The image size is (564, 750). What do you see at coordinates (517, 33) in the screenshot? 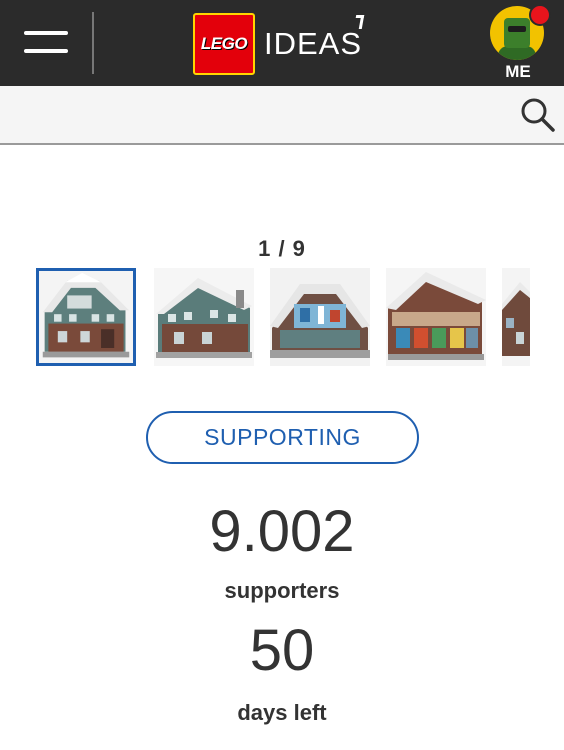
I see `avatar-face` at bounding box center [517, 33].